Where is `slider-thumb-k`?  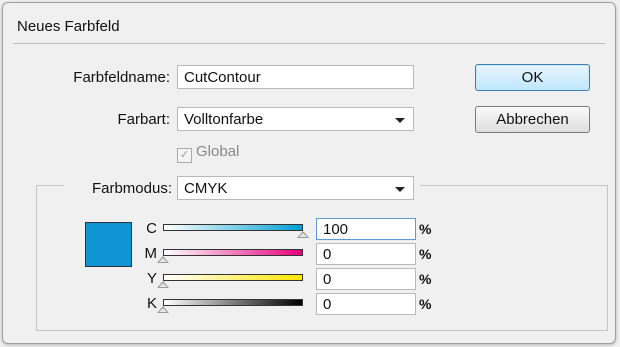 slider-thumb-k is located at coordinates (163, 309).